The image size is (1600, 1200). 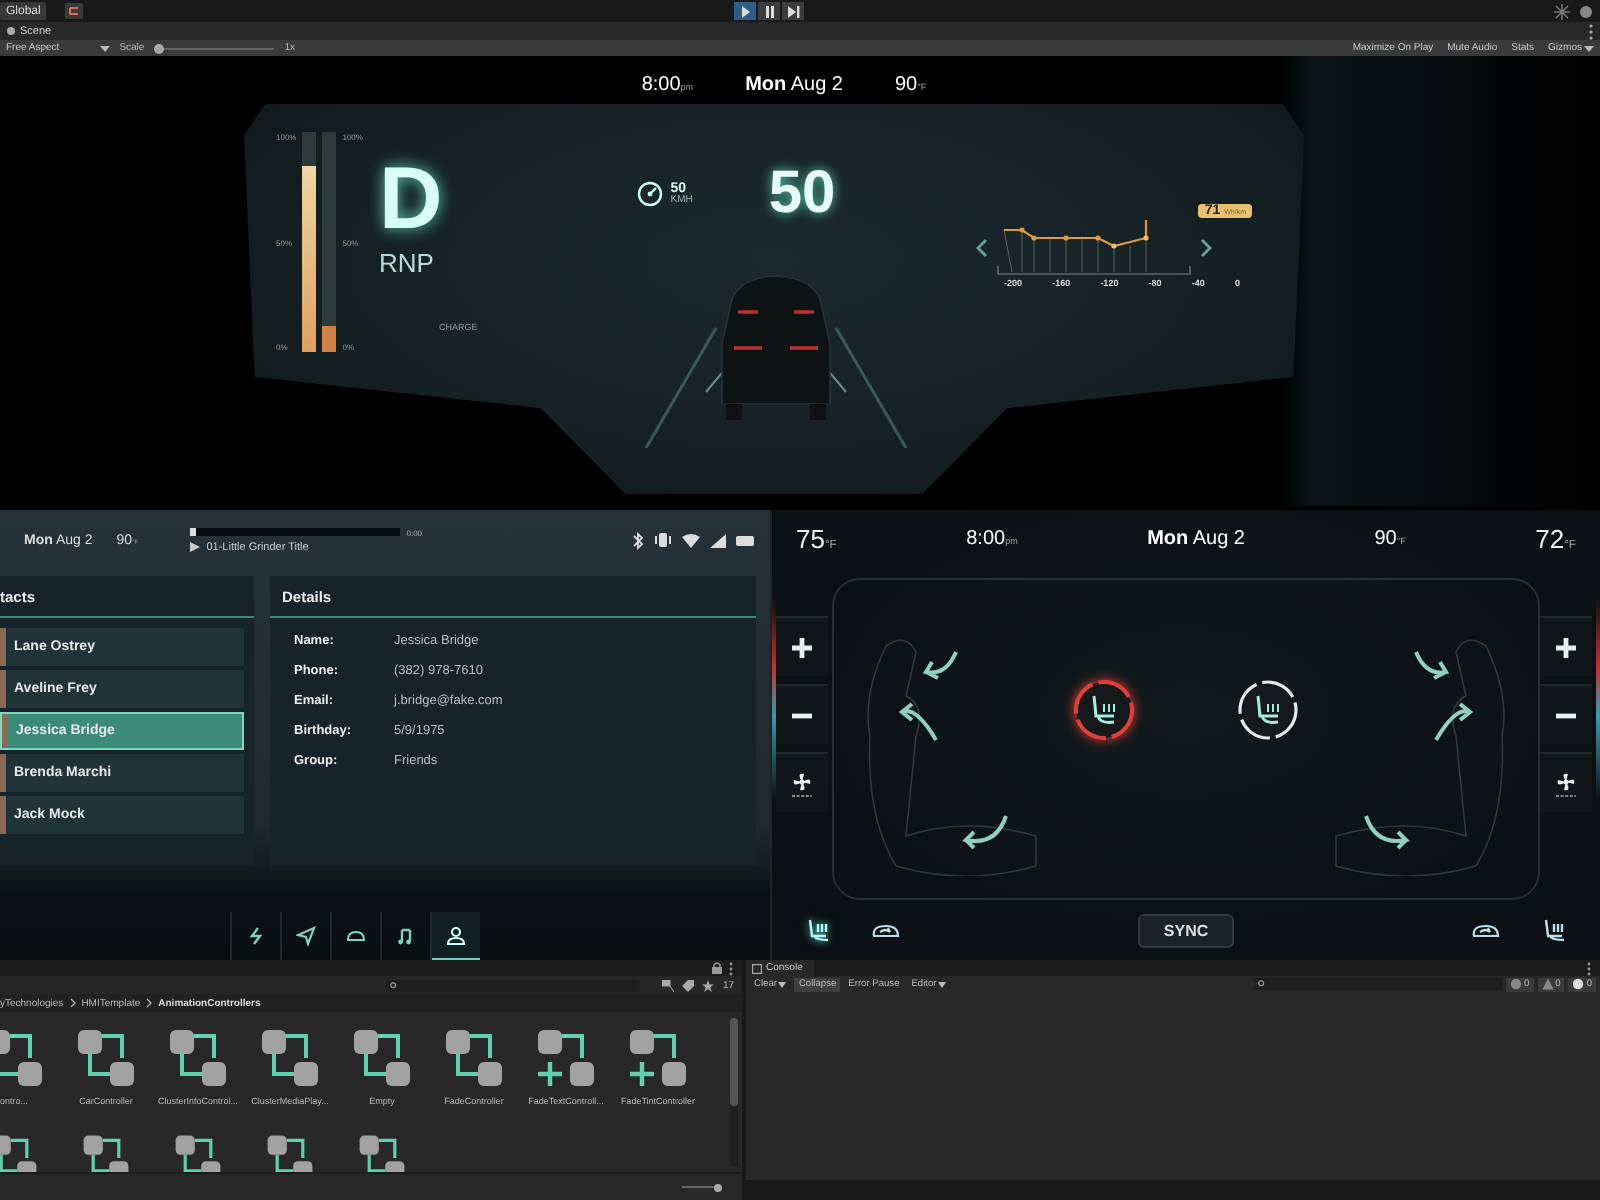 I want to click on step-button, so click(x=793, y=11).